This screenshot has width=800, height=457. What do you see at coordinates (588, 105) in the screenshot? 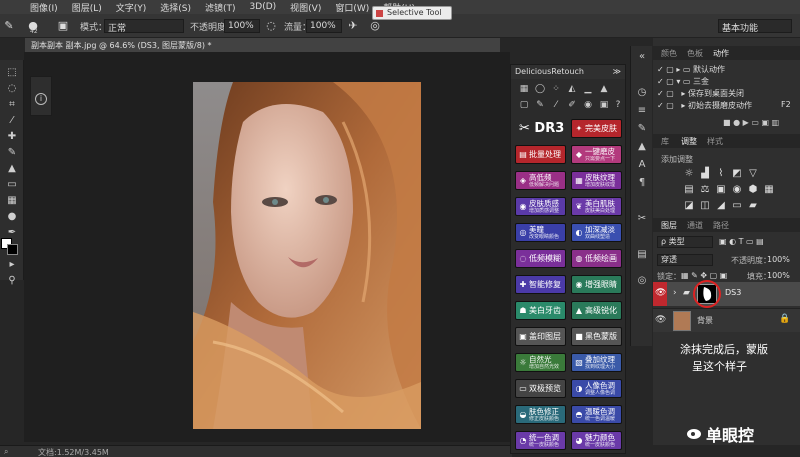
I see `dr3-record-icon: ◉` at bounding box center [588, 105].